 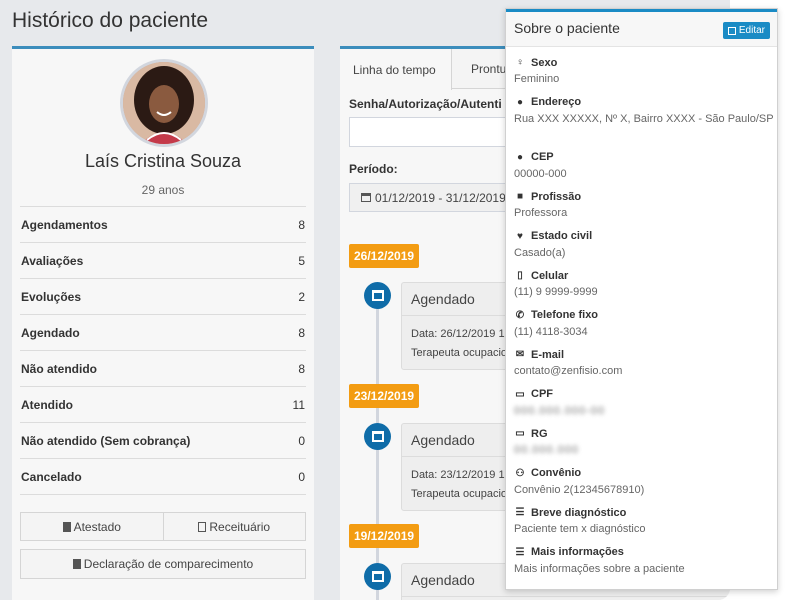 I want to click on patient-age: 29 anos, so click(x=163, y=190).